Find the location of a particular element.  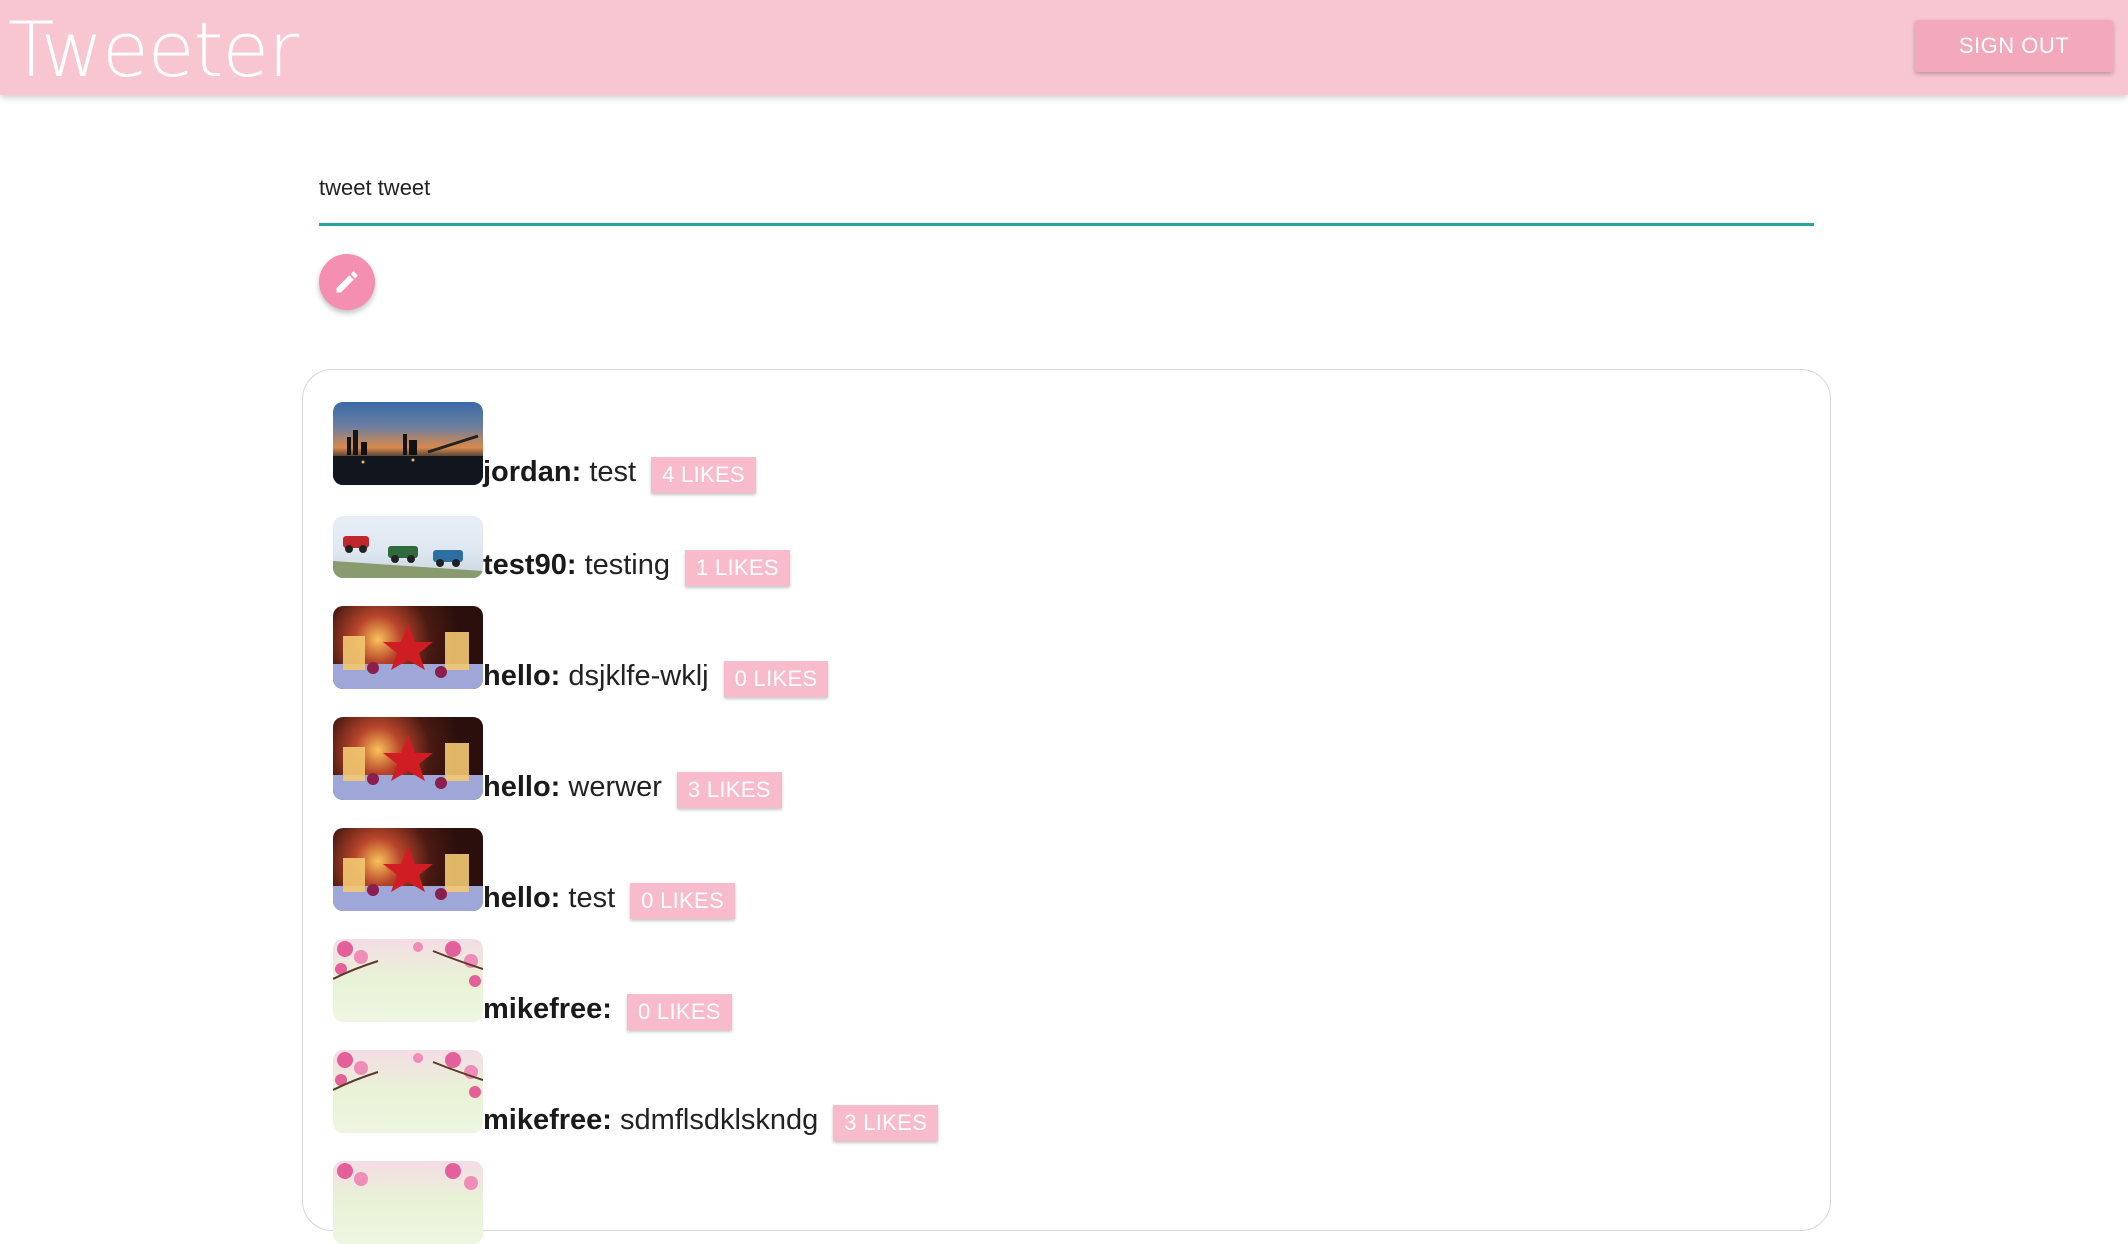

tweet-text: werwer is located at coordinates (615, 787).